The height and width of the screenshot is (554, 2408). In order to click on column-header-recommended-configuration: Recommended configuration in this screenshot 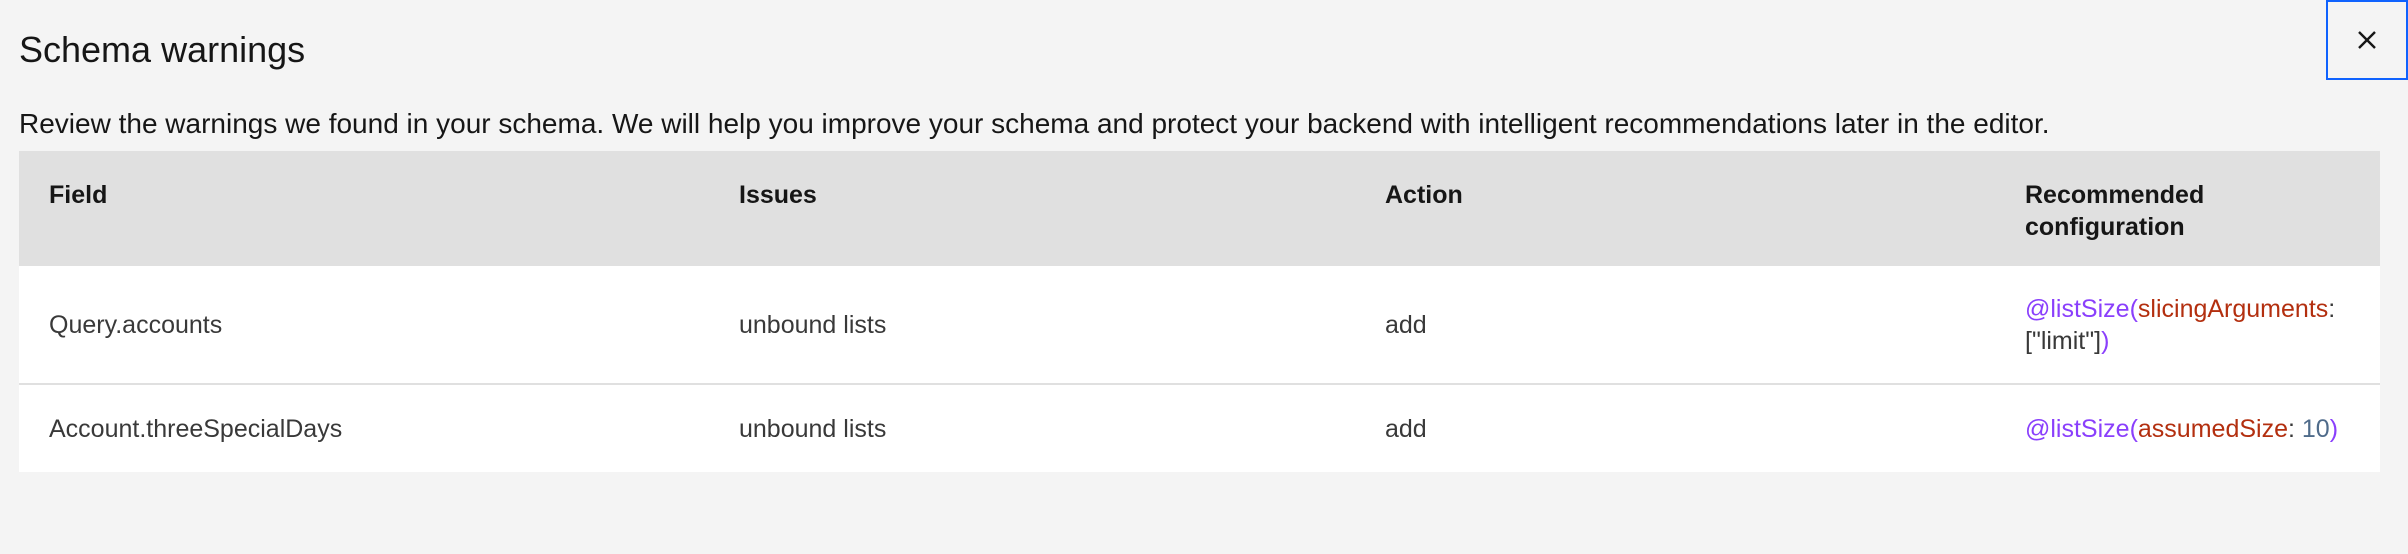, I will do `click(2187, 208)`.